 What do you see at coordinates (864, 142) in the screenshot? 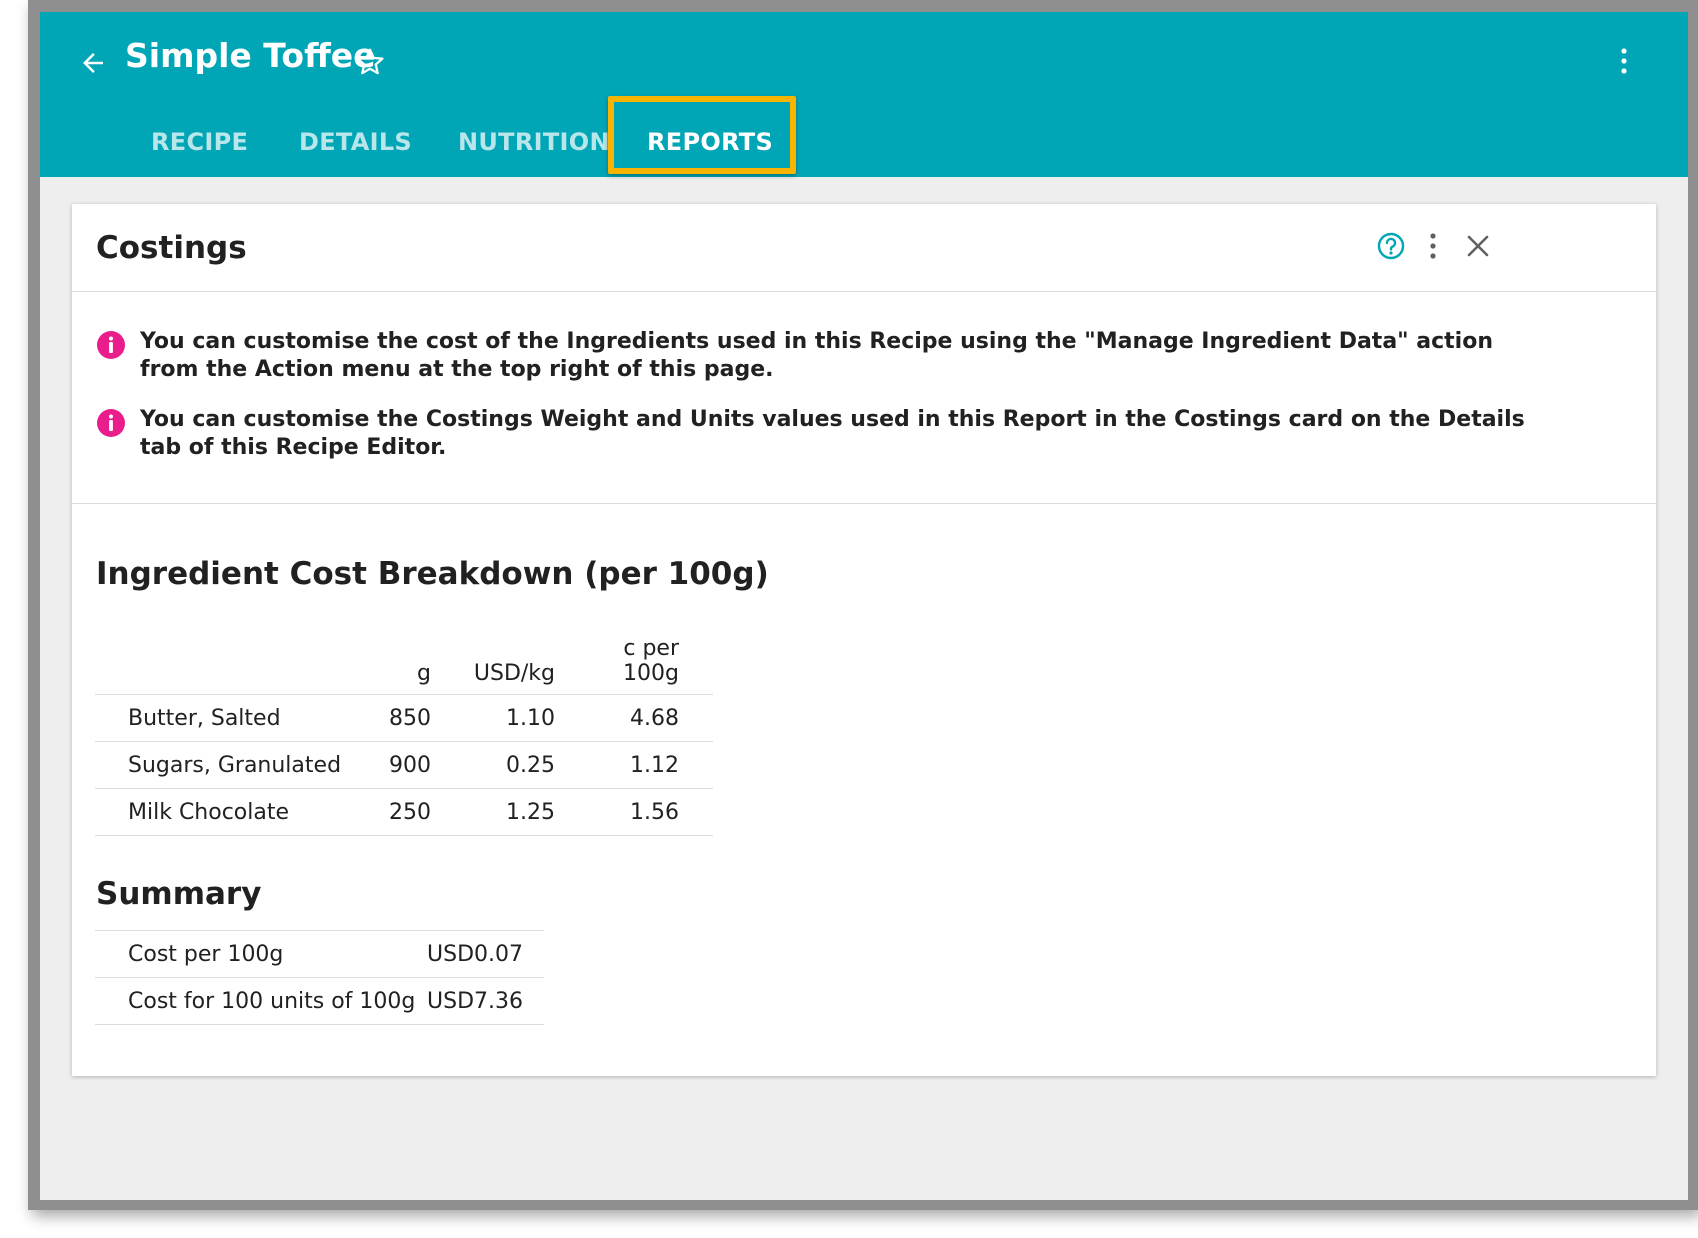
I see `tab-bar: RECIPE DETAILS NUTRITION REPORTS` at bounding box center [864, 142].